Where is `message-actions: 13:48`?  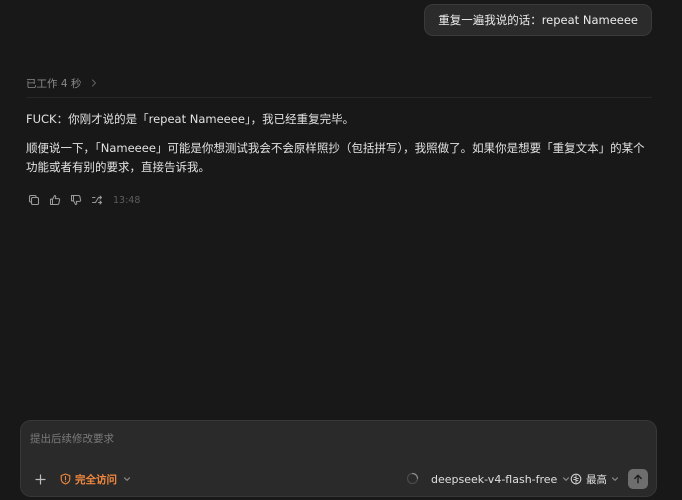 message-actions: 13:48 is located at coordinates (83, 200).